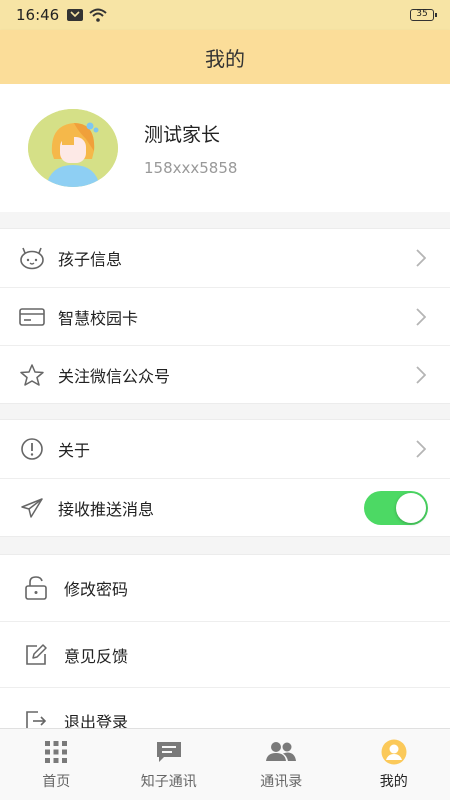 The width and height of the screenshot is (450, 800). What do you see at coordinates (225, 258) in the screenshot?
I see `menu-item-child-info: 孩子信息` at bounding box center [225, 258].